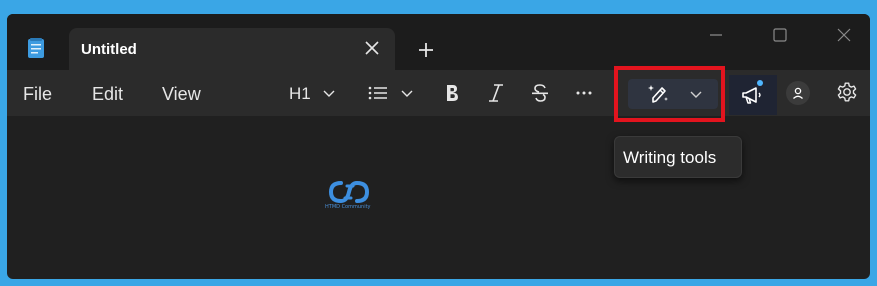 The width and height of the screenshot is (877, 286). What do you see at coordinates (780, 35) in the screenshot?
I see `maximize-icon` at bounding box center [780, 35].